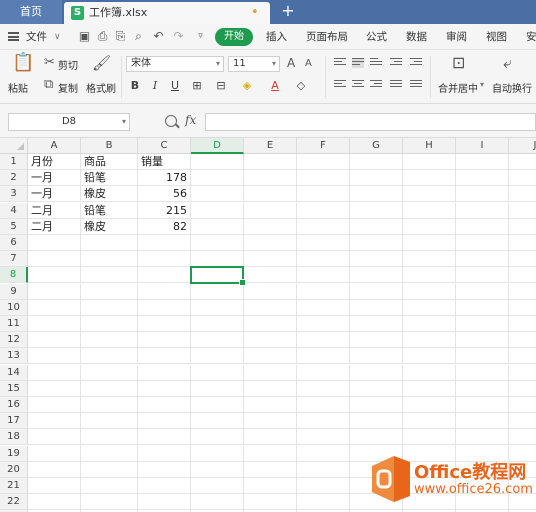 The height and width of the screenshot is (512, 536). I want to click on cell-c21, so click(164, 486).